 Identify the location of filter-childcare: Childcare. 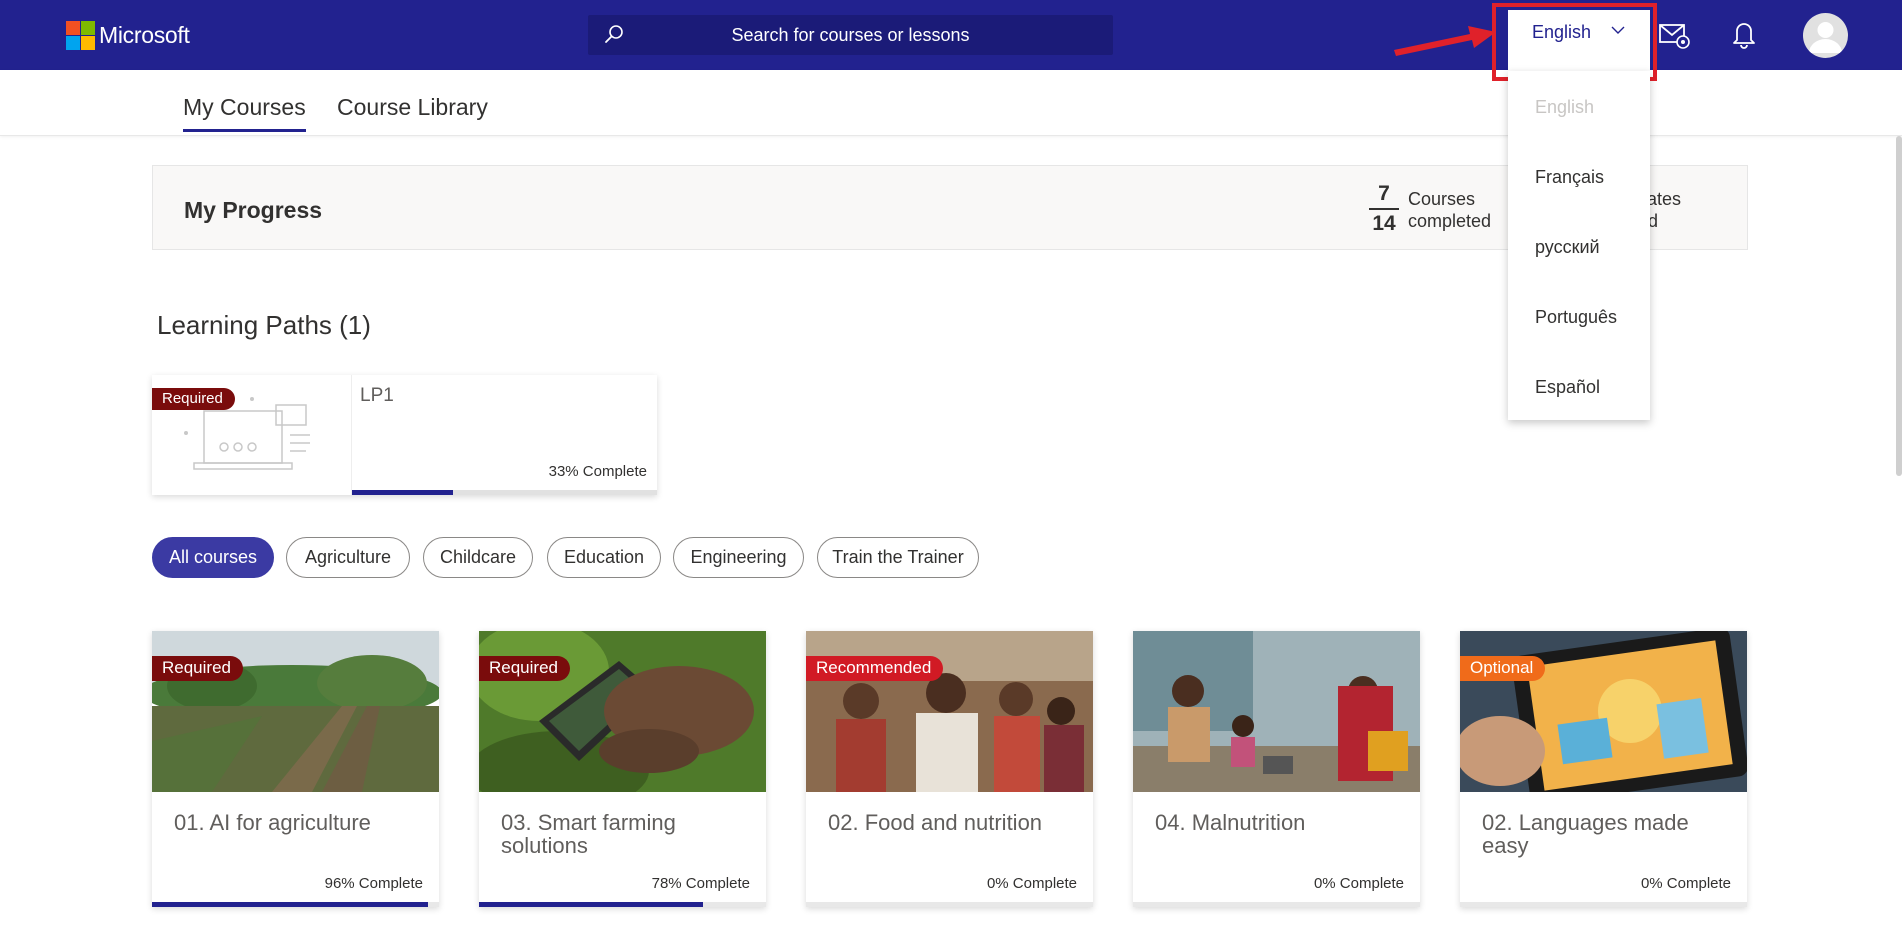
(478, 557).